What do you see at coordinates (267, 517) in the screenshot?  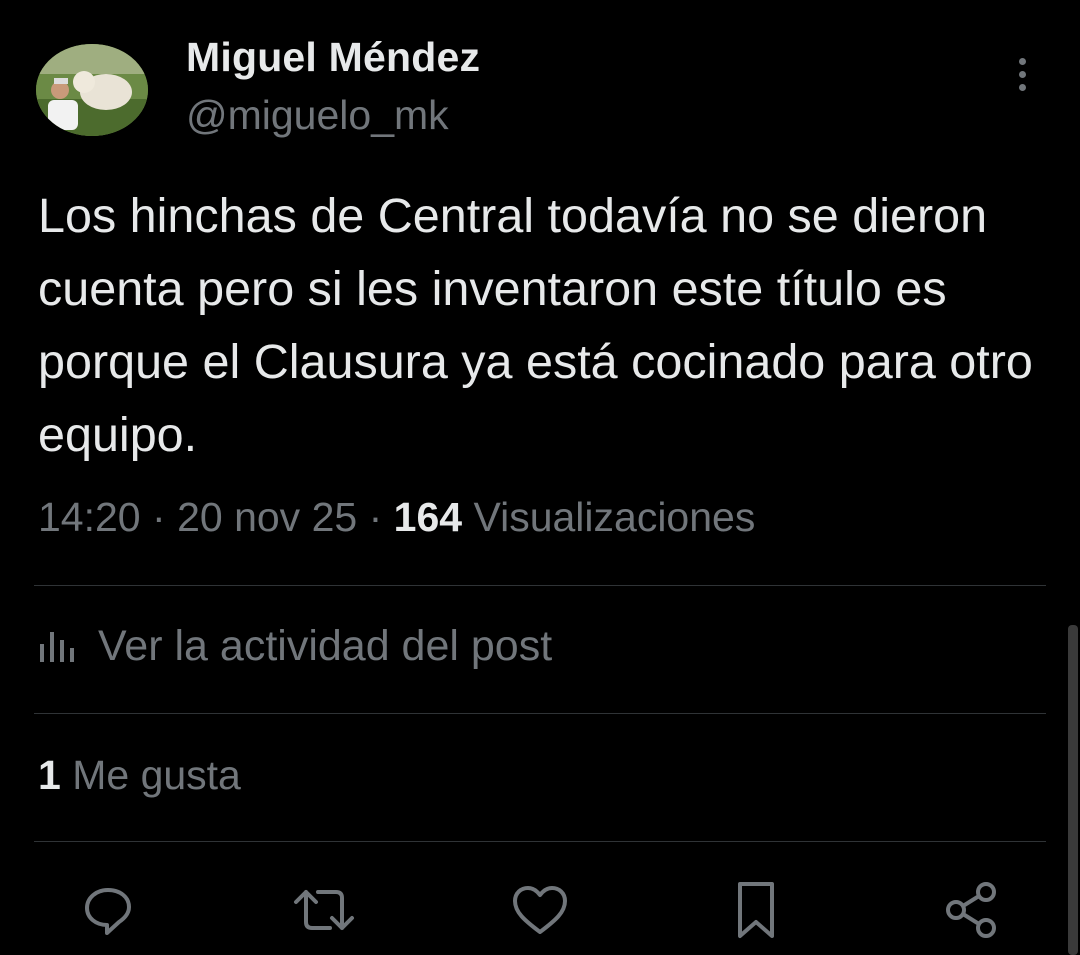 I see `tweet-date: 20 nov 25` at bounding box center [267, 517].